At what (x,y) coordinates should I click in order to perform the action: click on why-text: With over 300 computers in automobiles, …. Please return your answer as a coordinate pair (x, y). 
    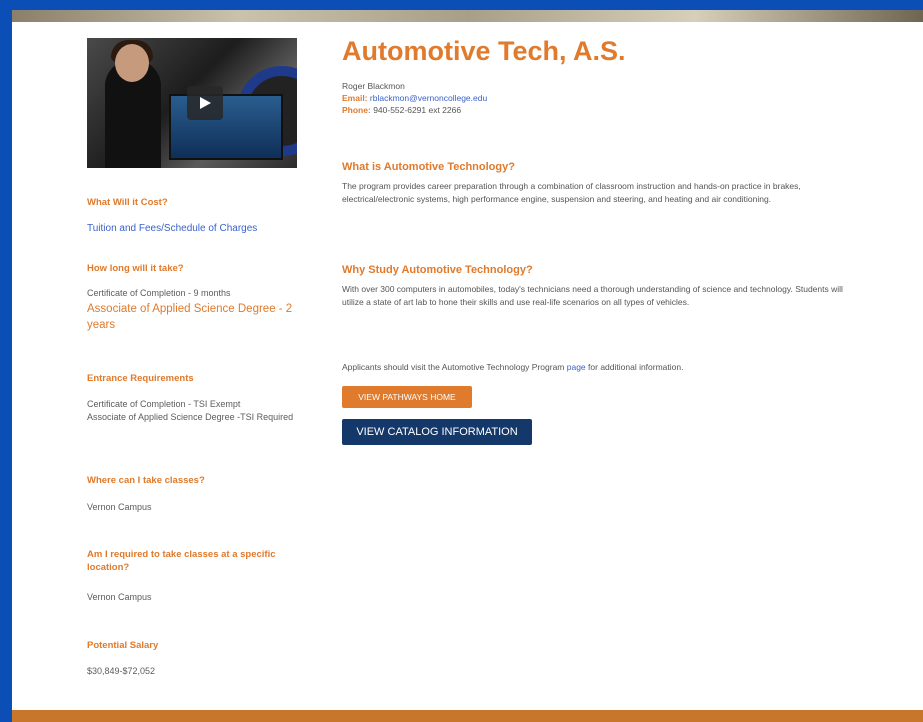
    Looking at the image, I should click on (592, 295).